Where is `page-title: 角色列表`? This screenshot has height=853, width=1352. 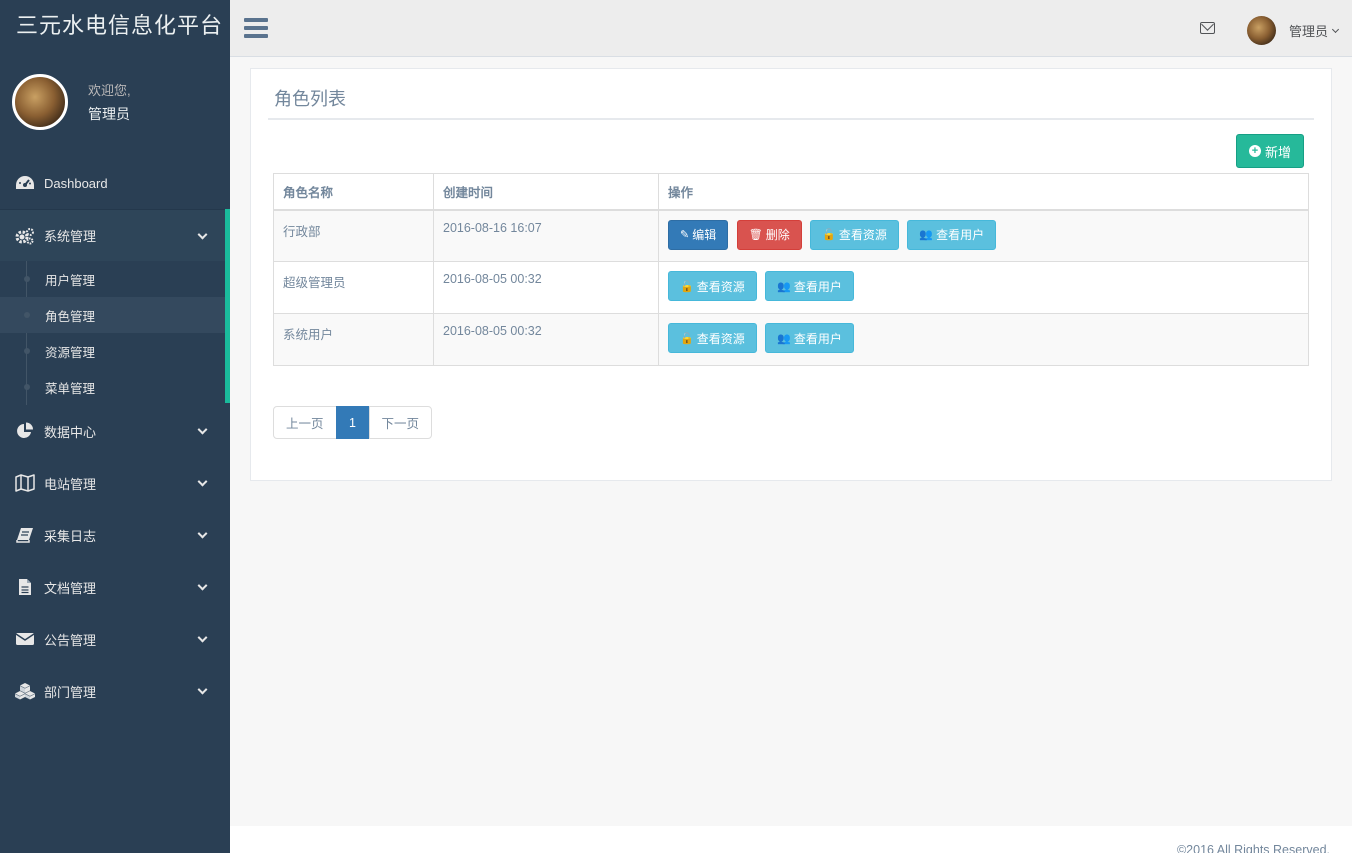
page-title: 角色列表 is located at coordinates (310, 99).